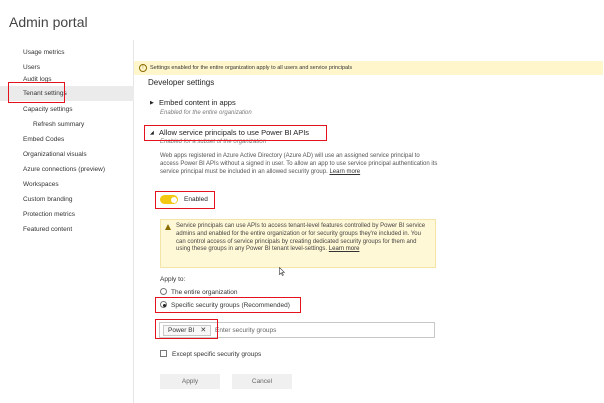 The image size is (604, 403). Describe the element at coordinates (152, 133) in the screenshot. I see `chevron-down-icon: ◢` at that location.